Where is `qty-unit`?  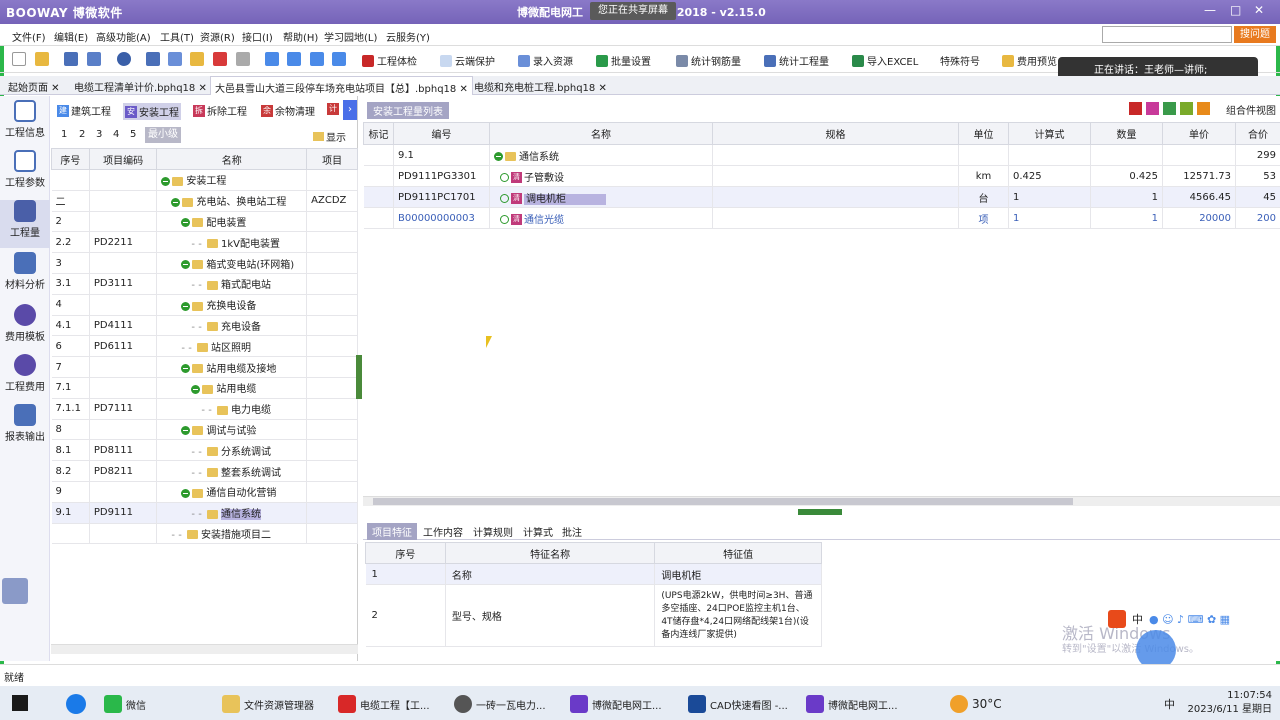 qty-unit is located at coordinates (983, 155).